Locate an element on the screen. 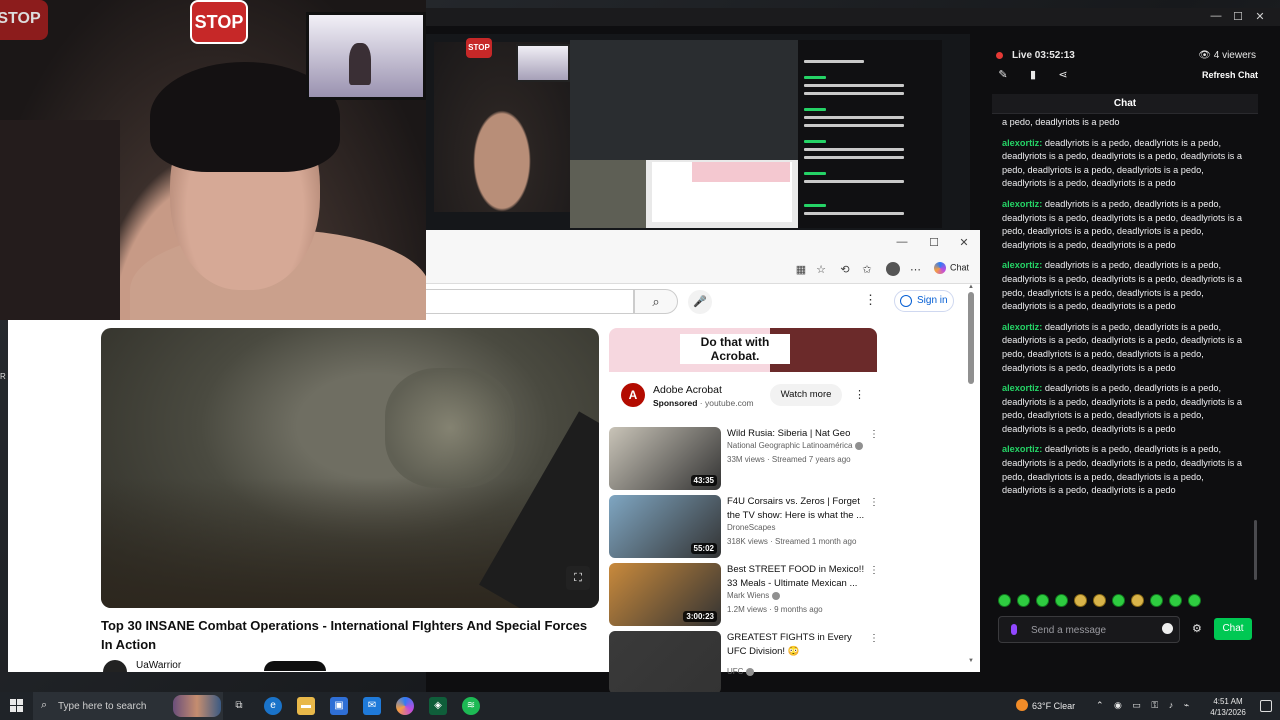  channel-name: DroneScapes is located at coordinates (751, 527).